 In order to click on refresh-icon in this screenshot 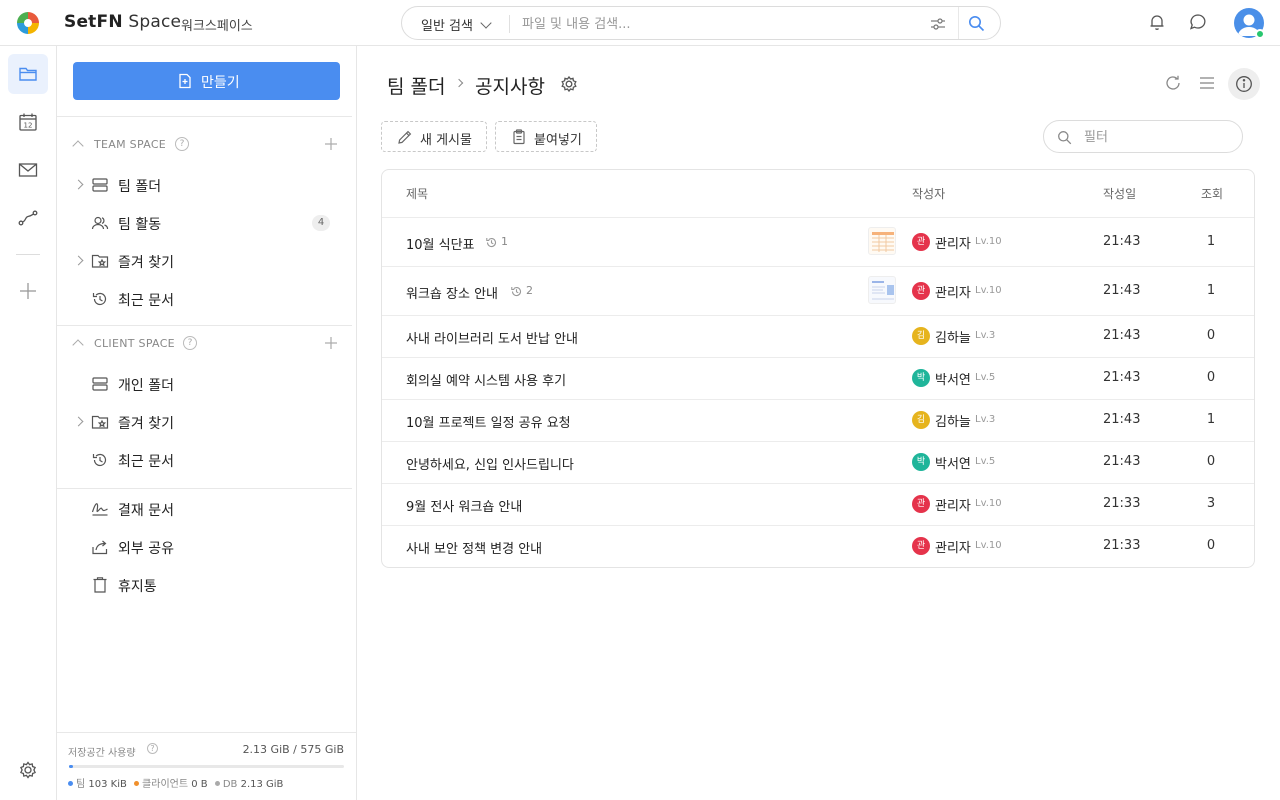, I will do `click(1173, 83)`.